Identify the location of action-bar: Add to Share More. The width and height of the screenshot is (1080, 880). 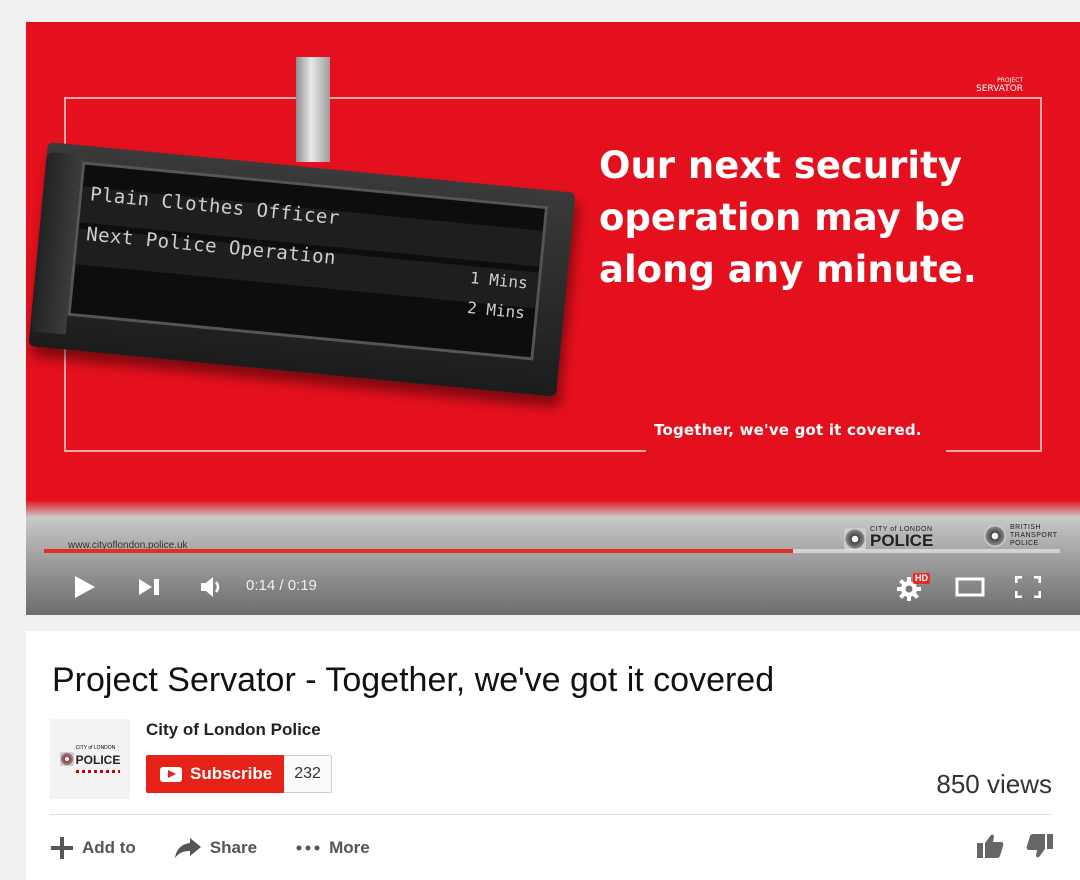
(229, 848).